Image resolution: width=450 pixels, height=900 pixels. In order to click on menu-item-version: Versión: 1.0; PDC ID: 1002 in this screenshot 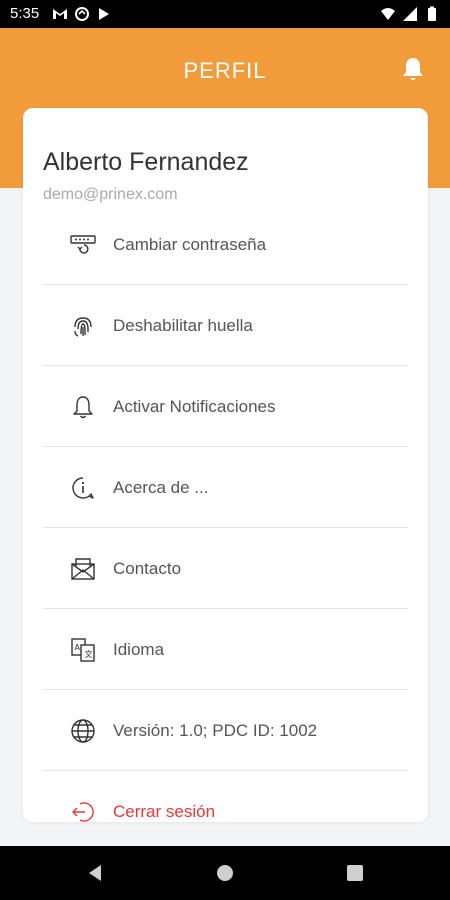, I will do `click(225, 730)`.